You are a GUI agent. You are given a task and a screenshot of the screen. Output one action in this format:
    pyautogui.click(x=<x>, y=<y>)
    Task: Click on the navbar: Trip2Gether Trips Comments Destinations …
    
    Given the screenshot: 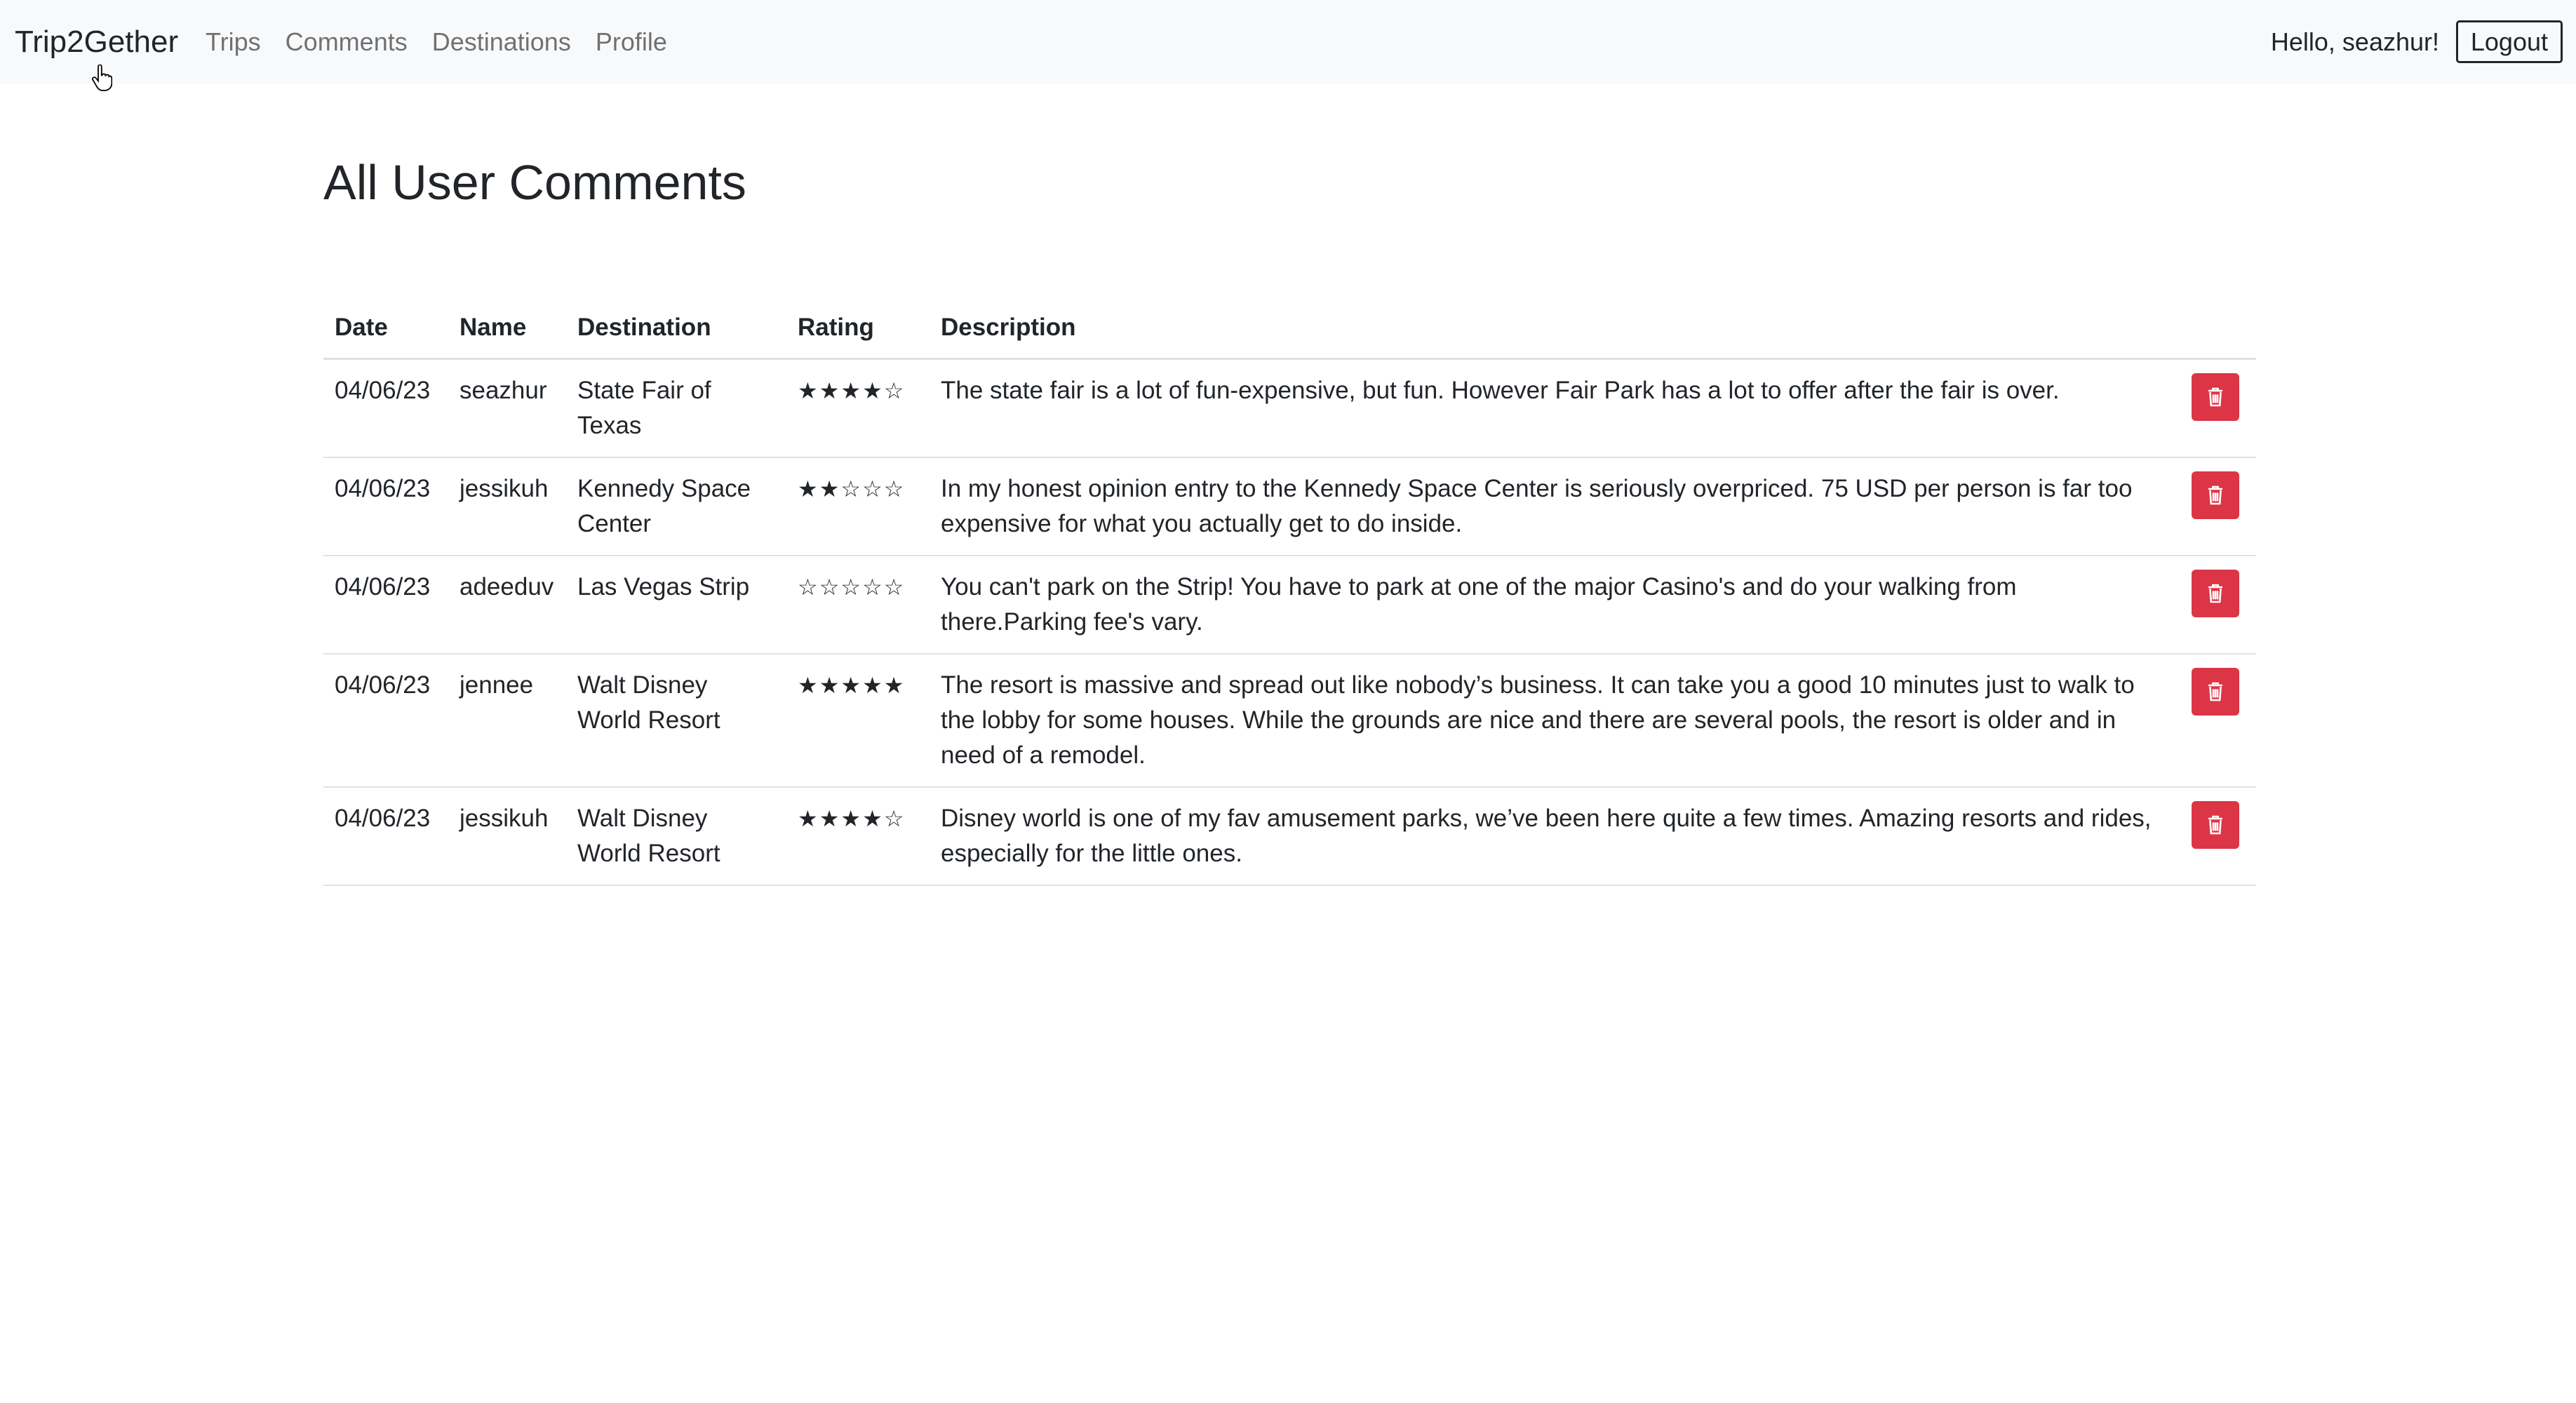 What is the action you would take?
    pyautogui.click(x=1288, y=41)
    